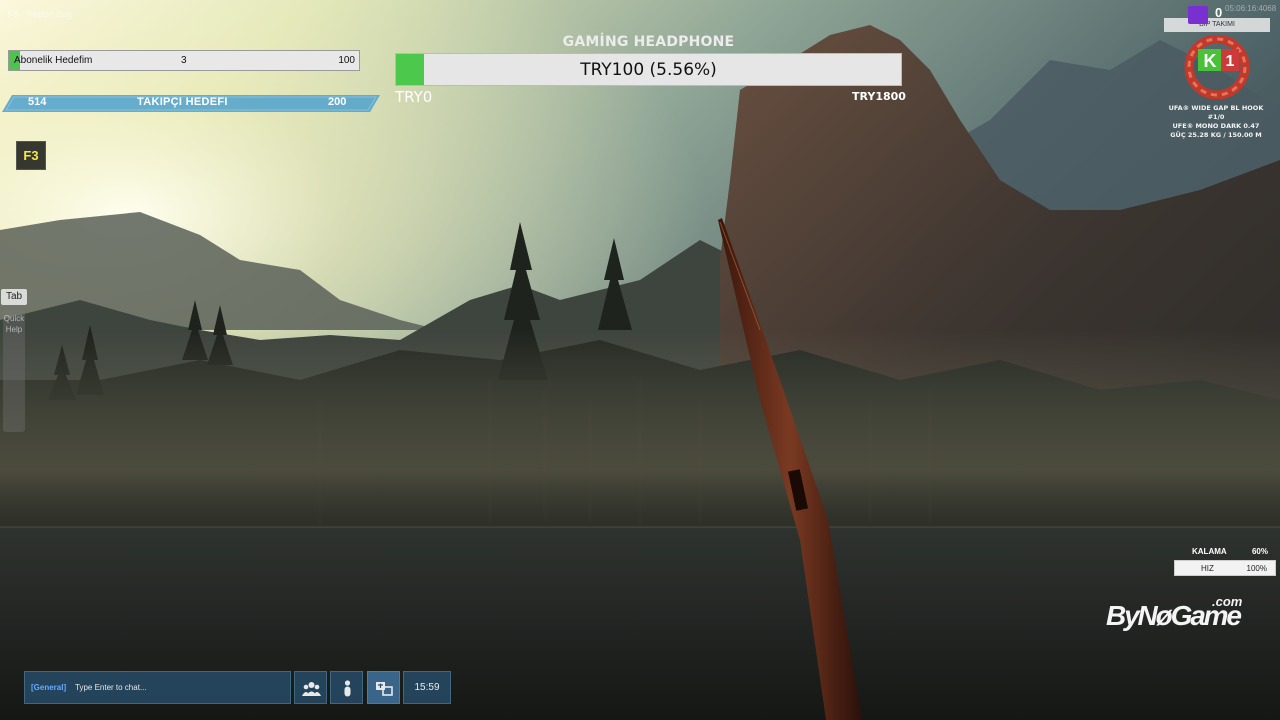 The width and height of the screenshot is (1280, 720). I want to click on translate-icon, so click(384, 689).